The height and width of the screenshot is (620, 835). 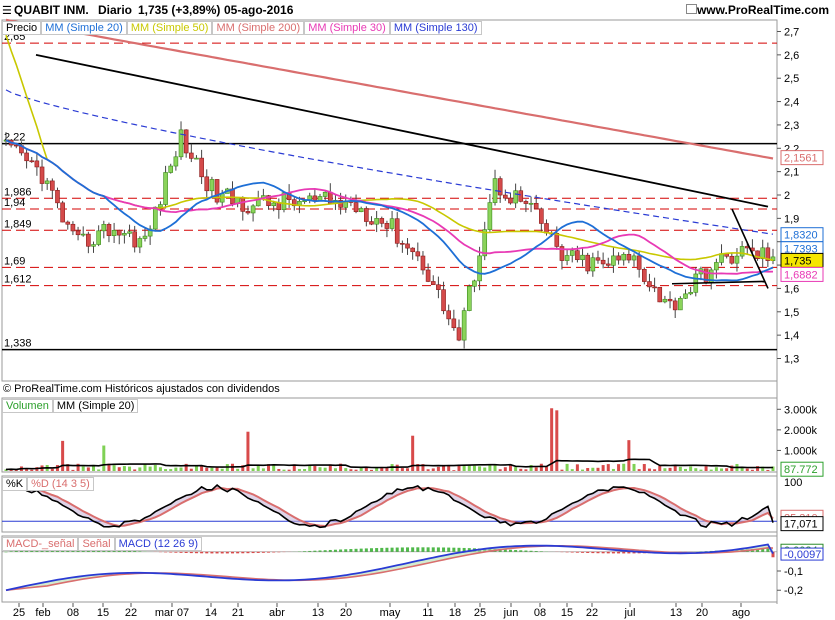 I want to click on x-axis-label: 13, so click(x=676, y=613).